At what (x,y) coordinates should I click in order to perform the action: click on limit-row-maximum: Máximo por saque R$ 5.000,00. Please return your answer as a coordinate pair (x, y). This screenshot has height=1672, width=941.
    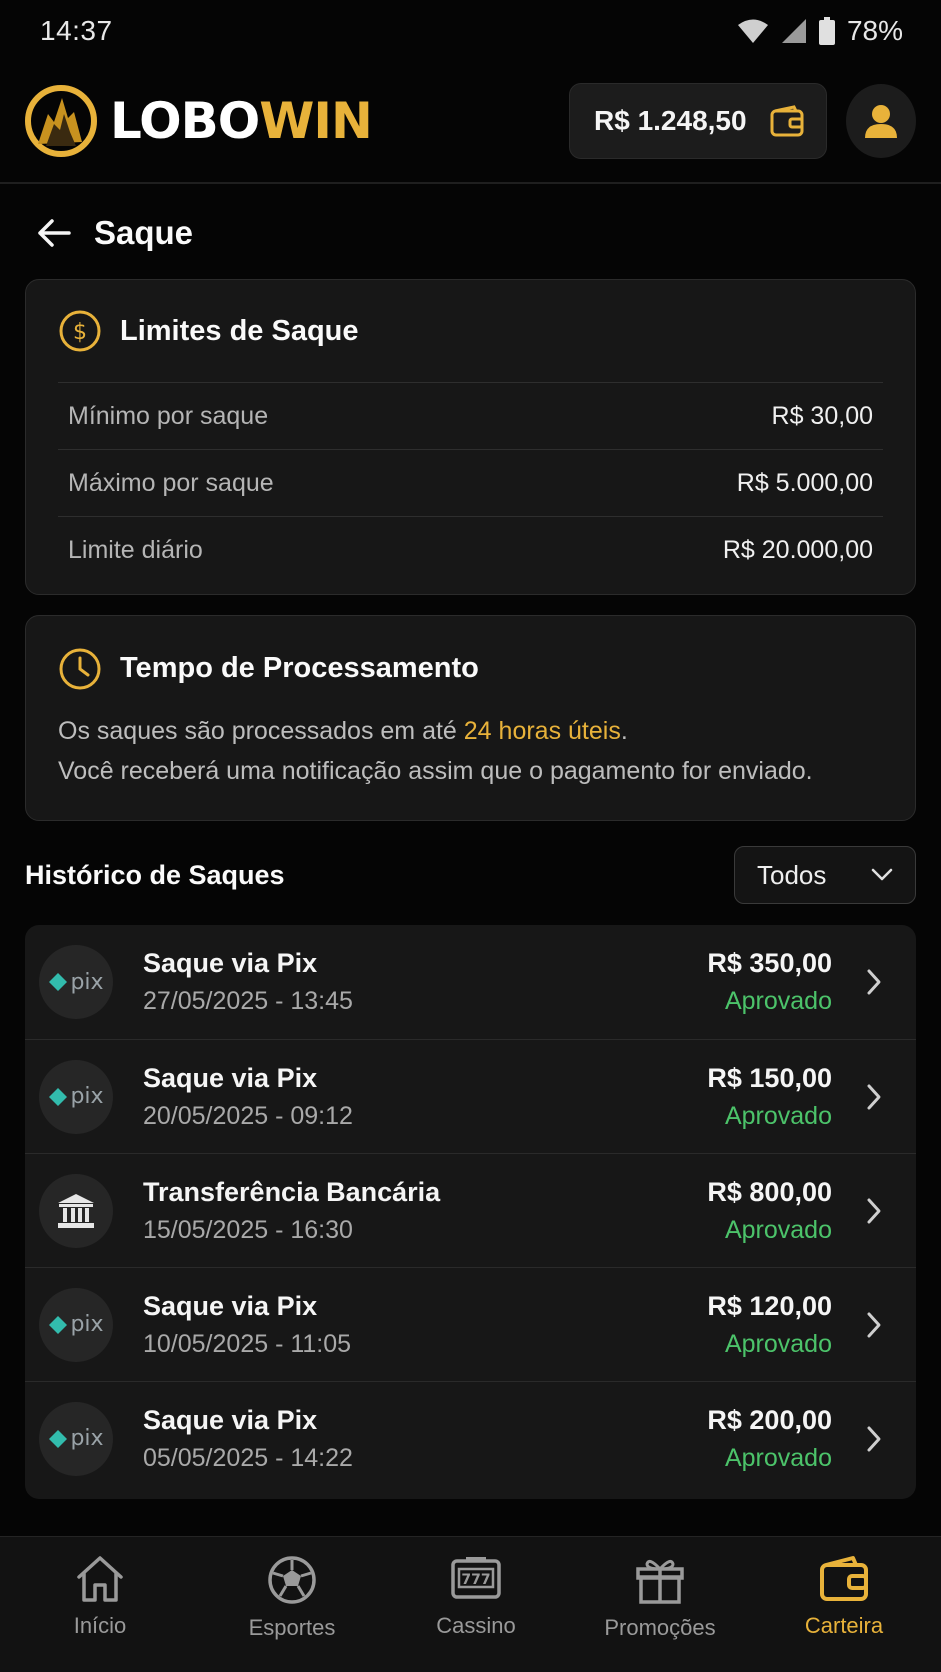
    Looking at the image, I should click on (470, 482).